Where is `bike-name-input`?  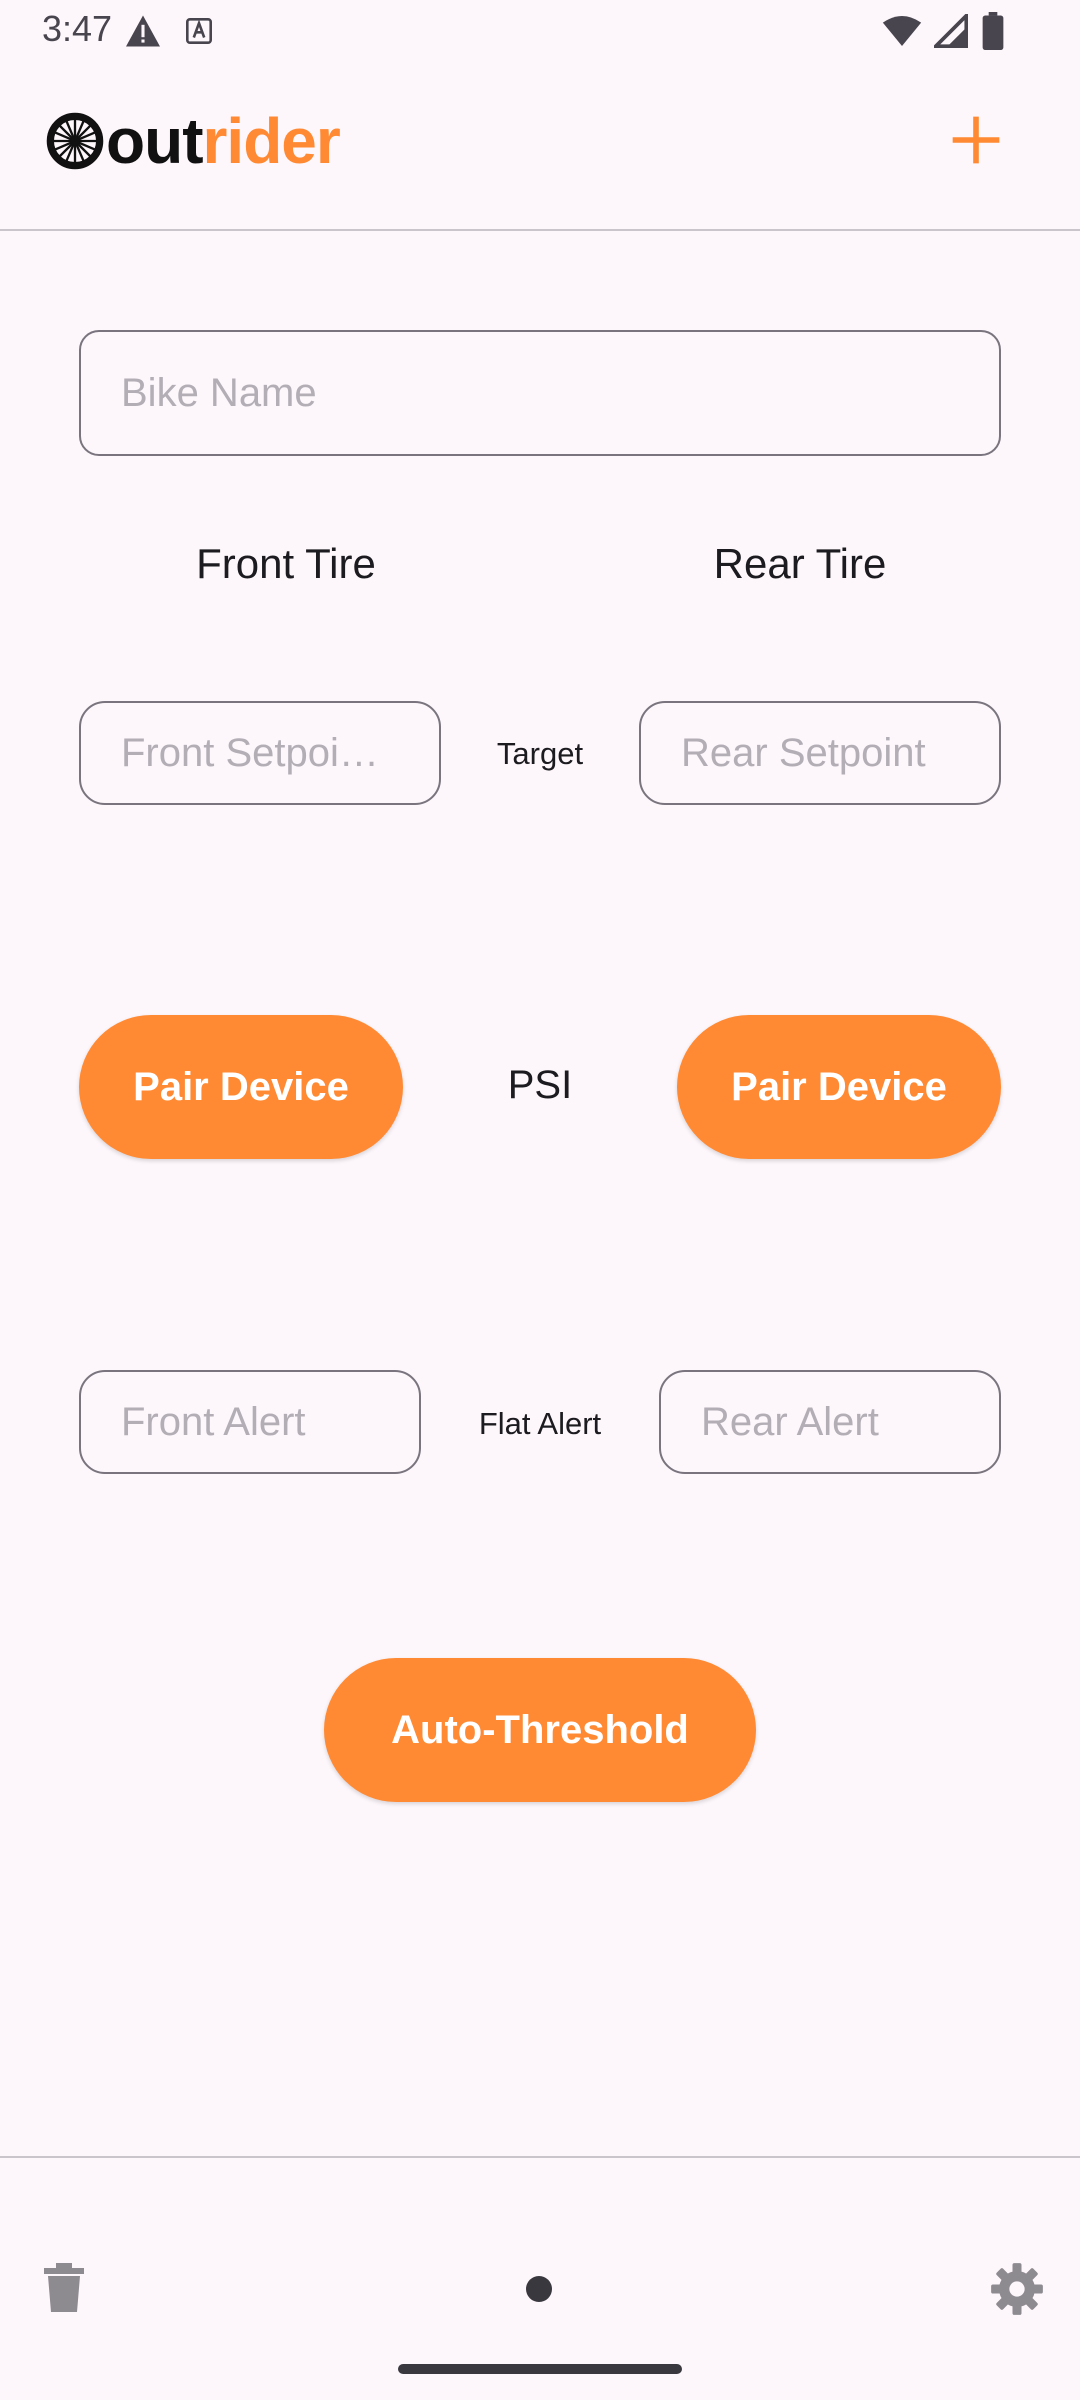
bike-name-input is located at coordinates (540, 393).